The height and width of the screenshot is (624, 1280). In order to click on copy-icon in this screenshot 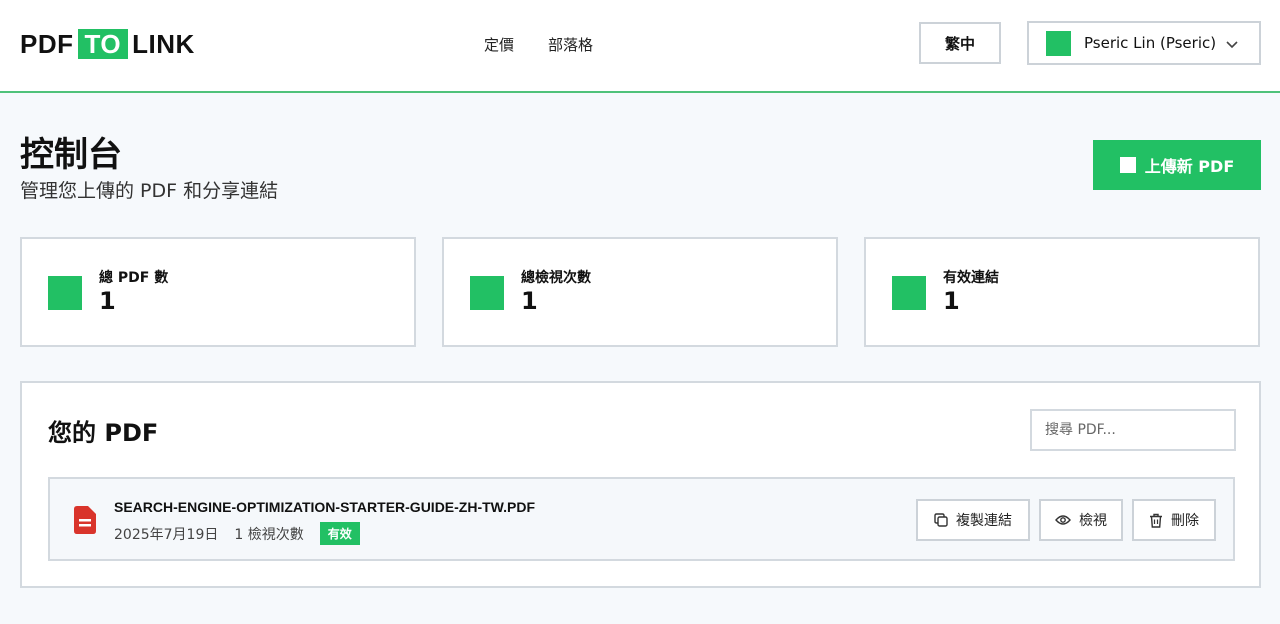, I will do `click(941, 520)`.